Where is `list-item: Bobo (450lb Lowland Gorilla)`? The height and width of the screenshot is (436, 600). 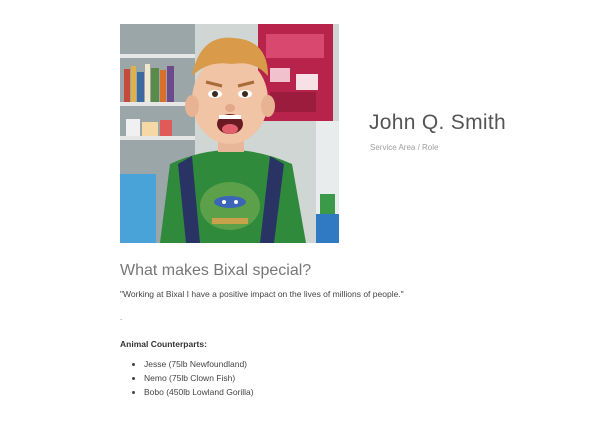
list-item: Bobo (450lb Lowland Gorilla) is located at coordinates (342, 392).